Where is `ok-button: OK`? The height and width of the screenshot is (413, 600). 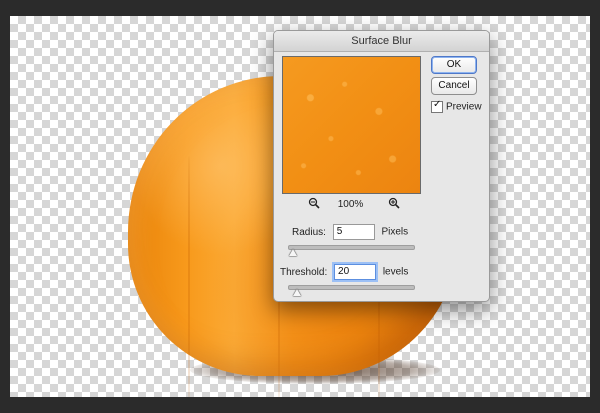
ok-button: OK is located at coordinates (454, 65).